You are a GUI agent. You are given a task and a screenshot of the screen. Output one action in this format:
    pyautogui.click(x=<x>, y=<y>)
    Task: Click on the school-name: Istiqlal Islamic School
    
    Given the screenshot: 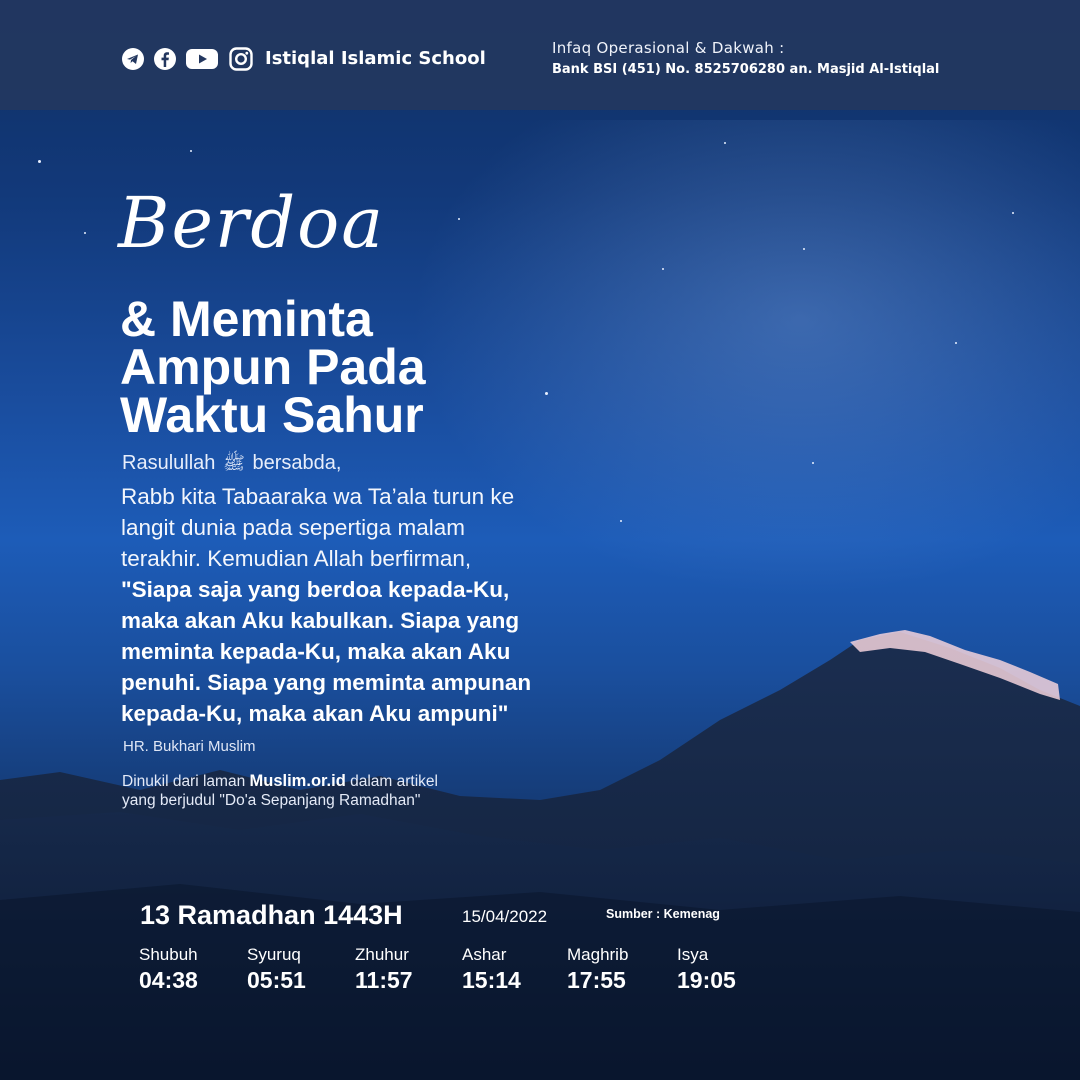 What is the action you would take?
    pyautogui.click(x=375, y=58)
    